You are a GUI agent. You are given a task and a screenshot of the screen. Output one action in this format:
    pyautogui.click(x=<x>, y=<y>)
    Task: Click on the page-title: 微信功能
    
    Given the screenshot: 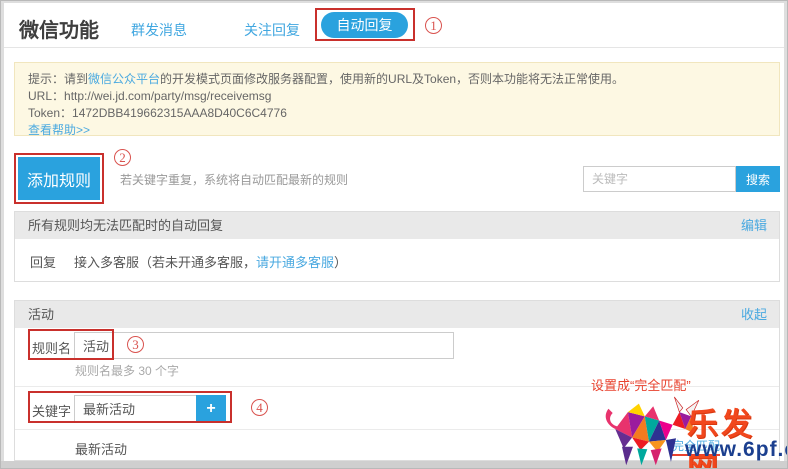 What is the action you would take?
    pyautogui.click(x=59, y=31)
    